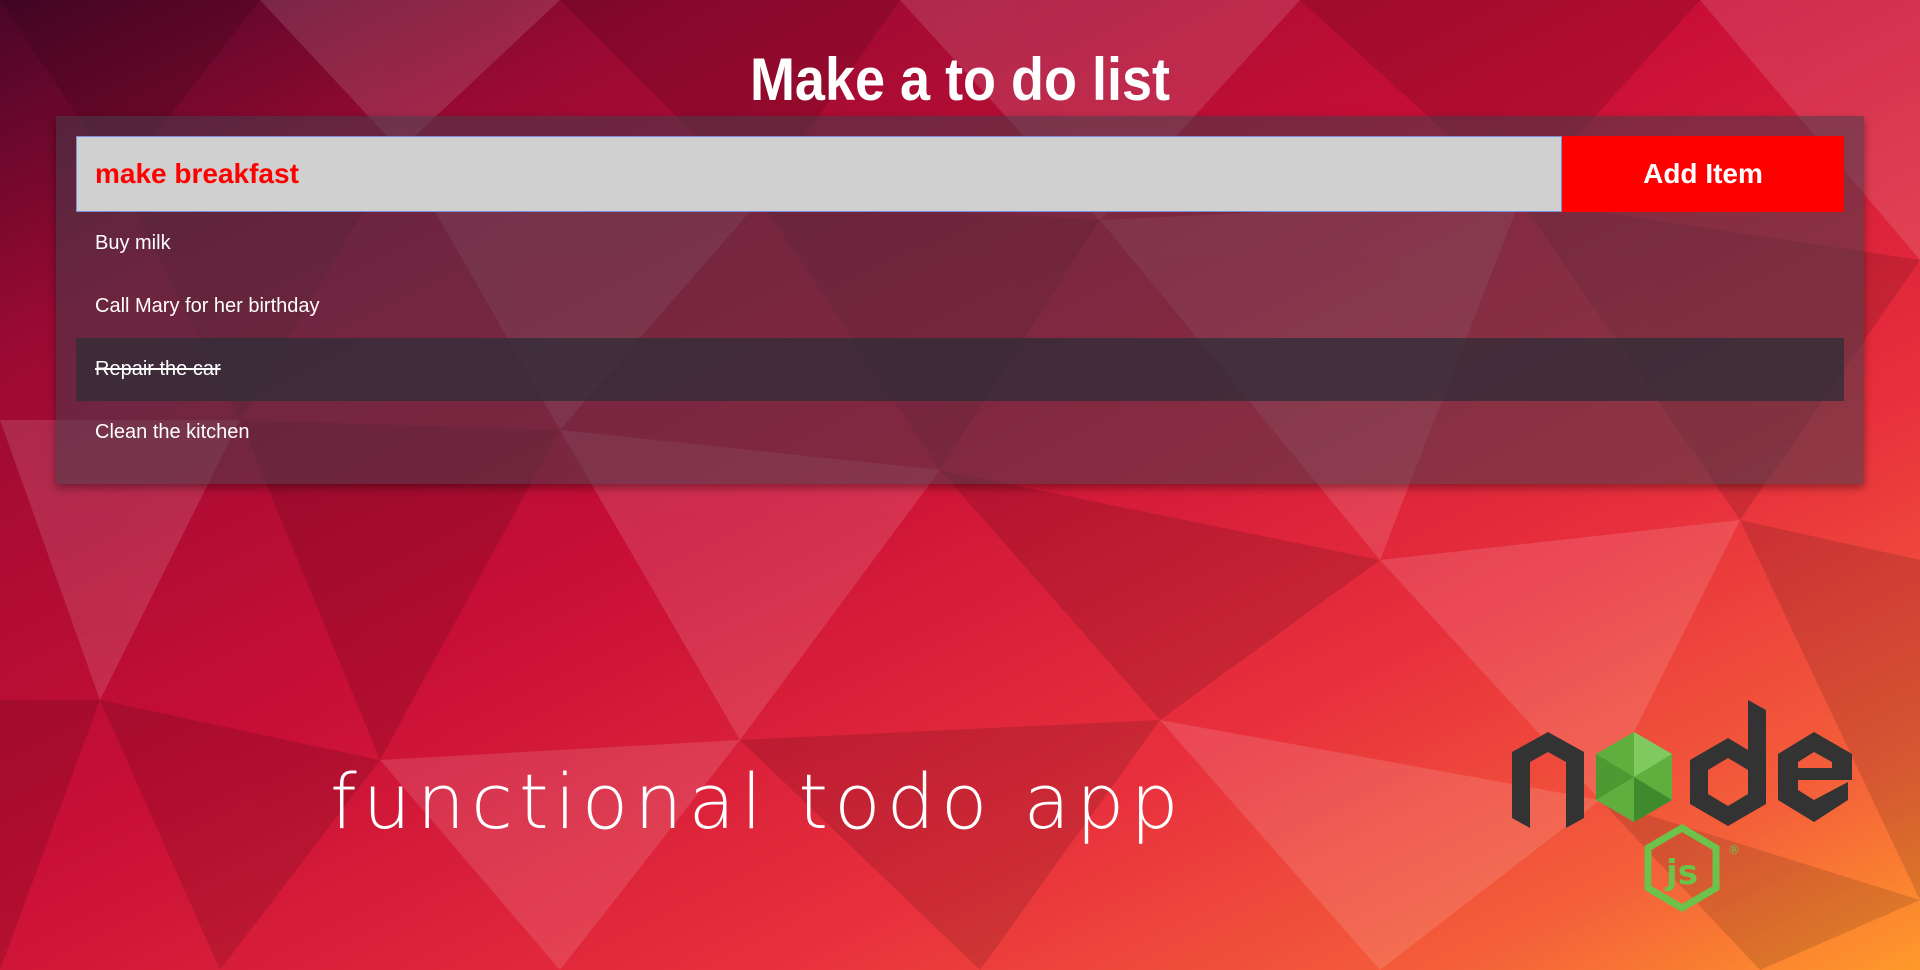 This screenshot has height=970, width=1920. Describe the element at coordinates (1681, 873) in the screenshot. I see `svg-text: js` at that location.